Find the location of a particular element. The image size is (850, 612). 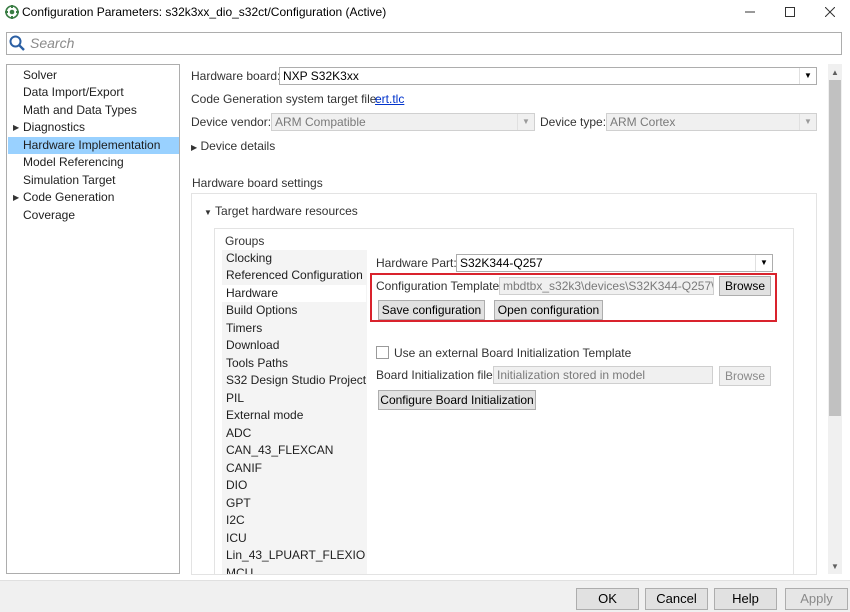

group-hardware: Hardware is located at coordinates (294, 293).